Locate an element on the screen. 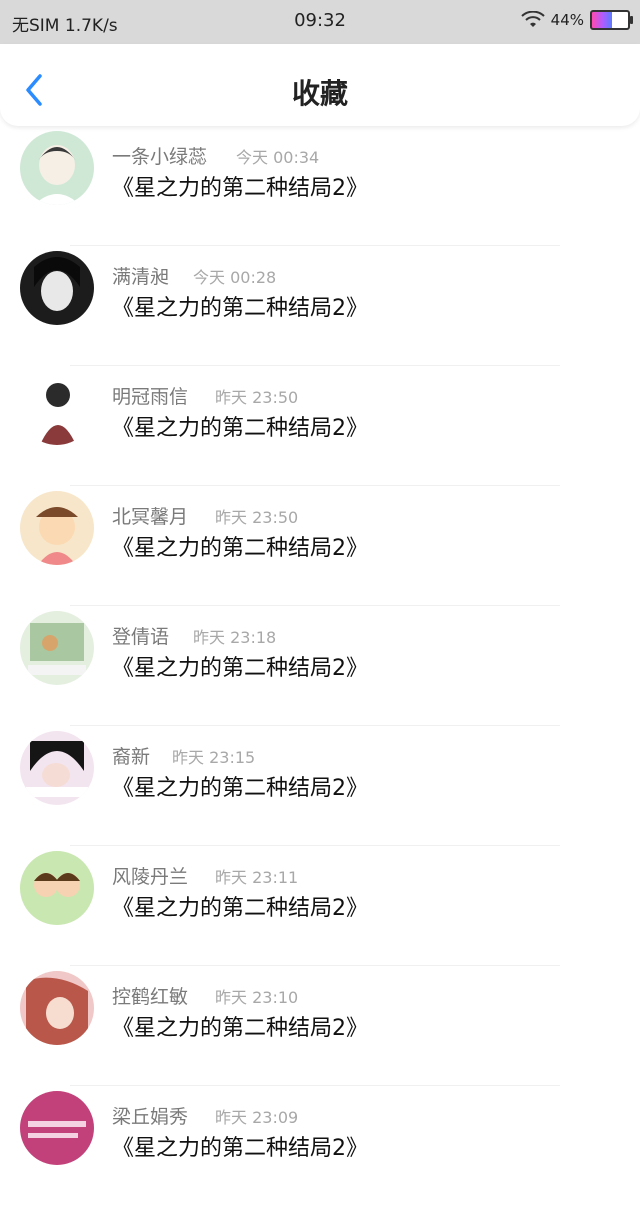  wifi-icon is located at coordinates (532, 19).